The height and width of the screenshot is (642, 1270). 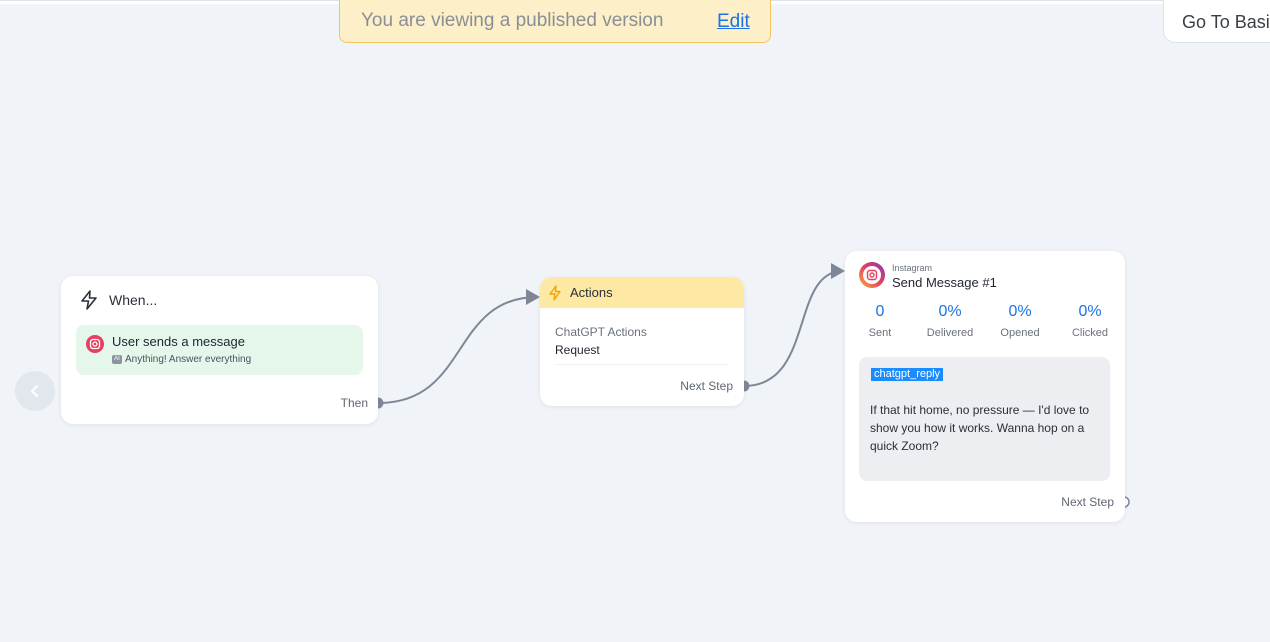 What do you see at coordinates (1090, 333) in the screenshot?
I see `stat-label: Clicked` at bounding box center [1090, 333].